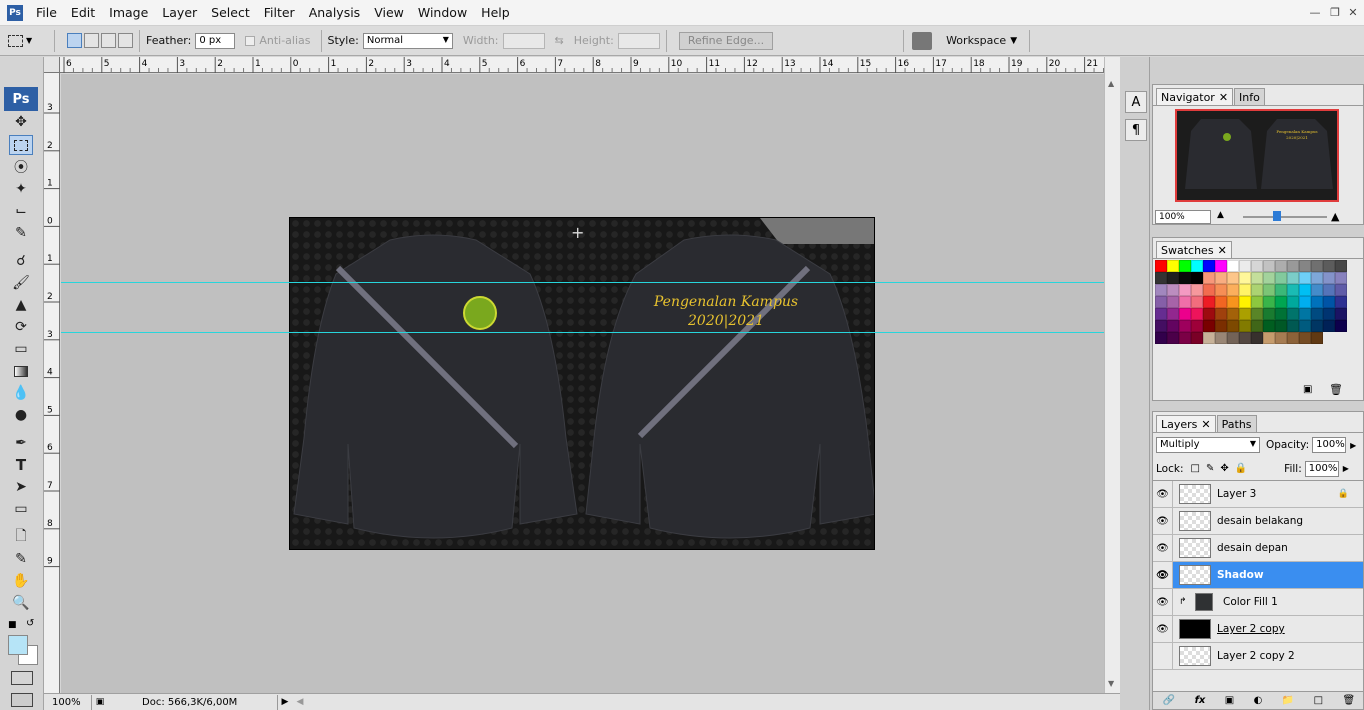 The image size is (1364, 710). Describe the element at coordinates (1249, 96) in the screenshot. I see `tab-info: Info` at that location.